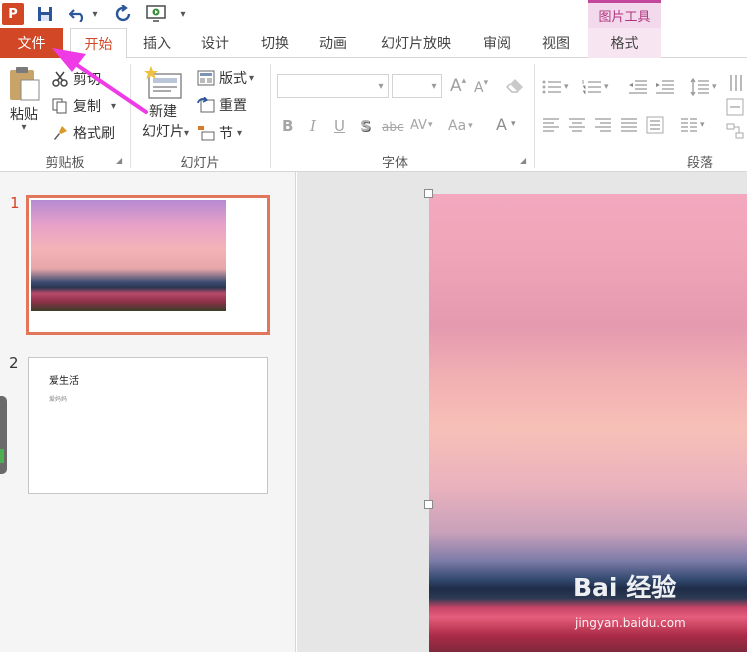 The height and width of the screenshot is (652, 747). I want to click on columns-button: ▾, so click(692, 125).